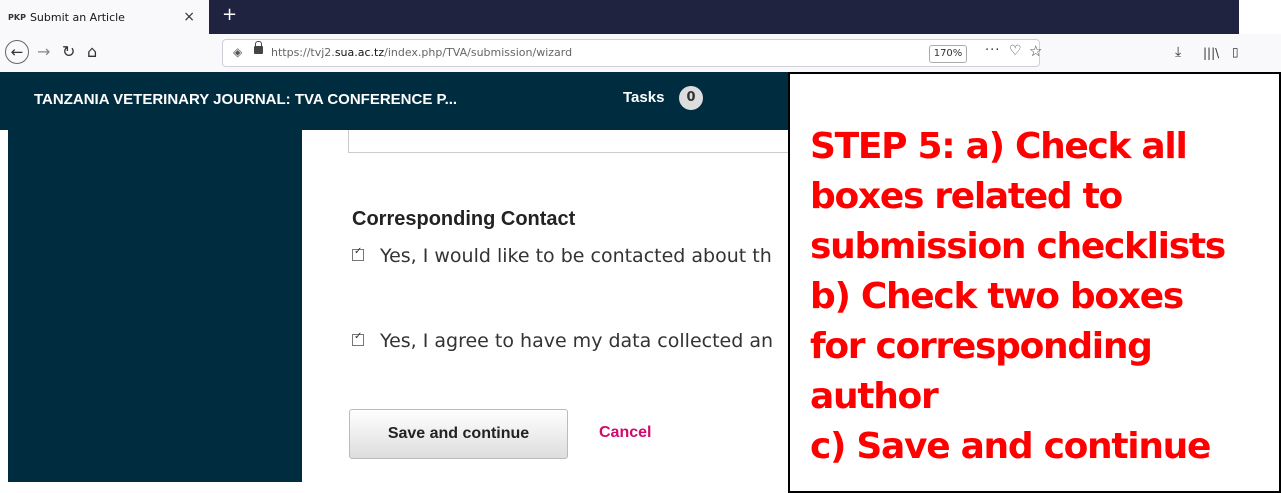  What do you see at coordinates (229, 14) in the screenshot?
I see `new-tab-icon: +` at bounding box center [229, 14].